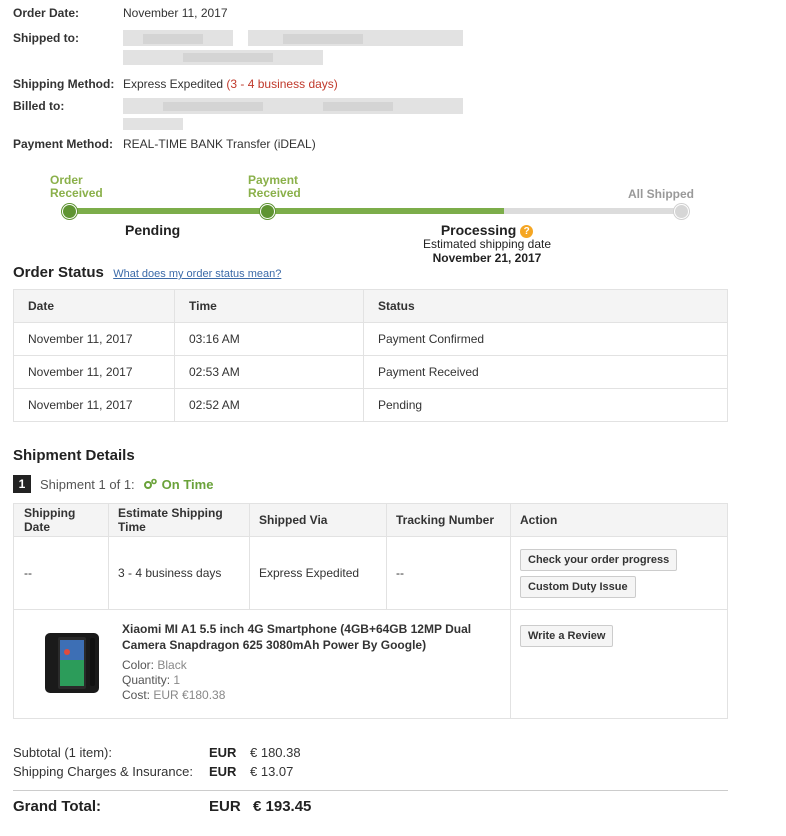 The width and height of the screenshot is (786, 836). I want to click on shipment-label: Shipment 1 of 1:, so click(87, 484).